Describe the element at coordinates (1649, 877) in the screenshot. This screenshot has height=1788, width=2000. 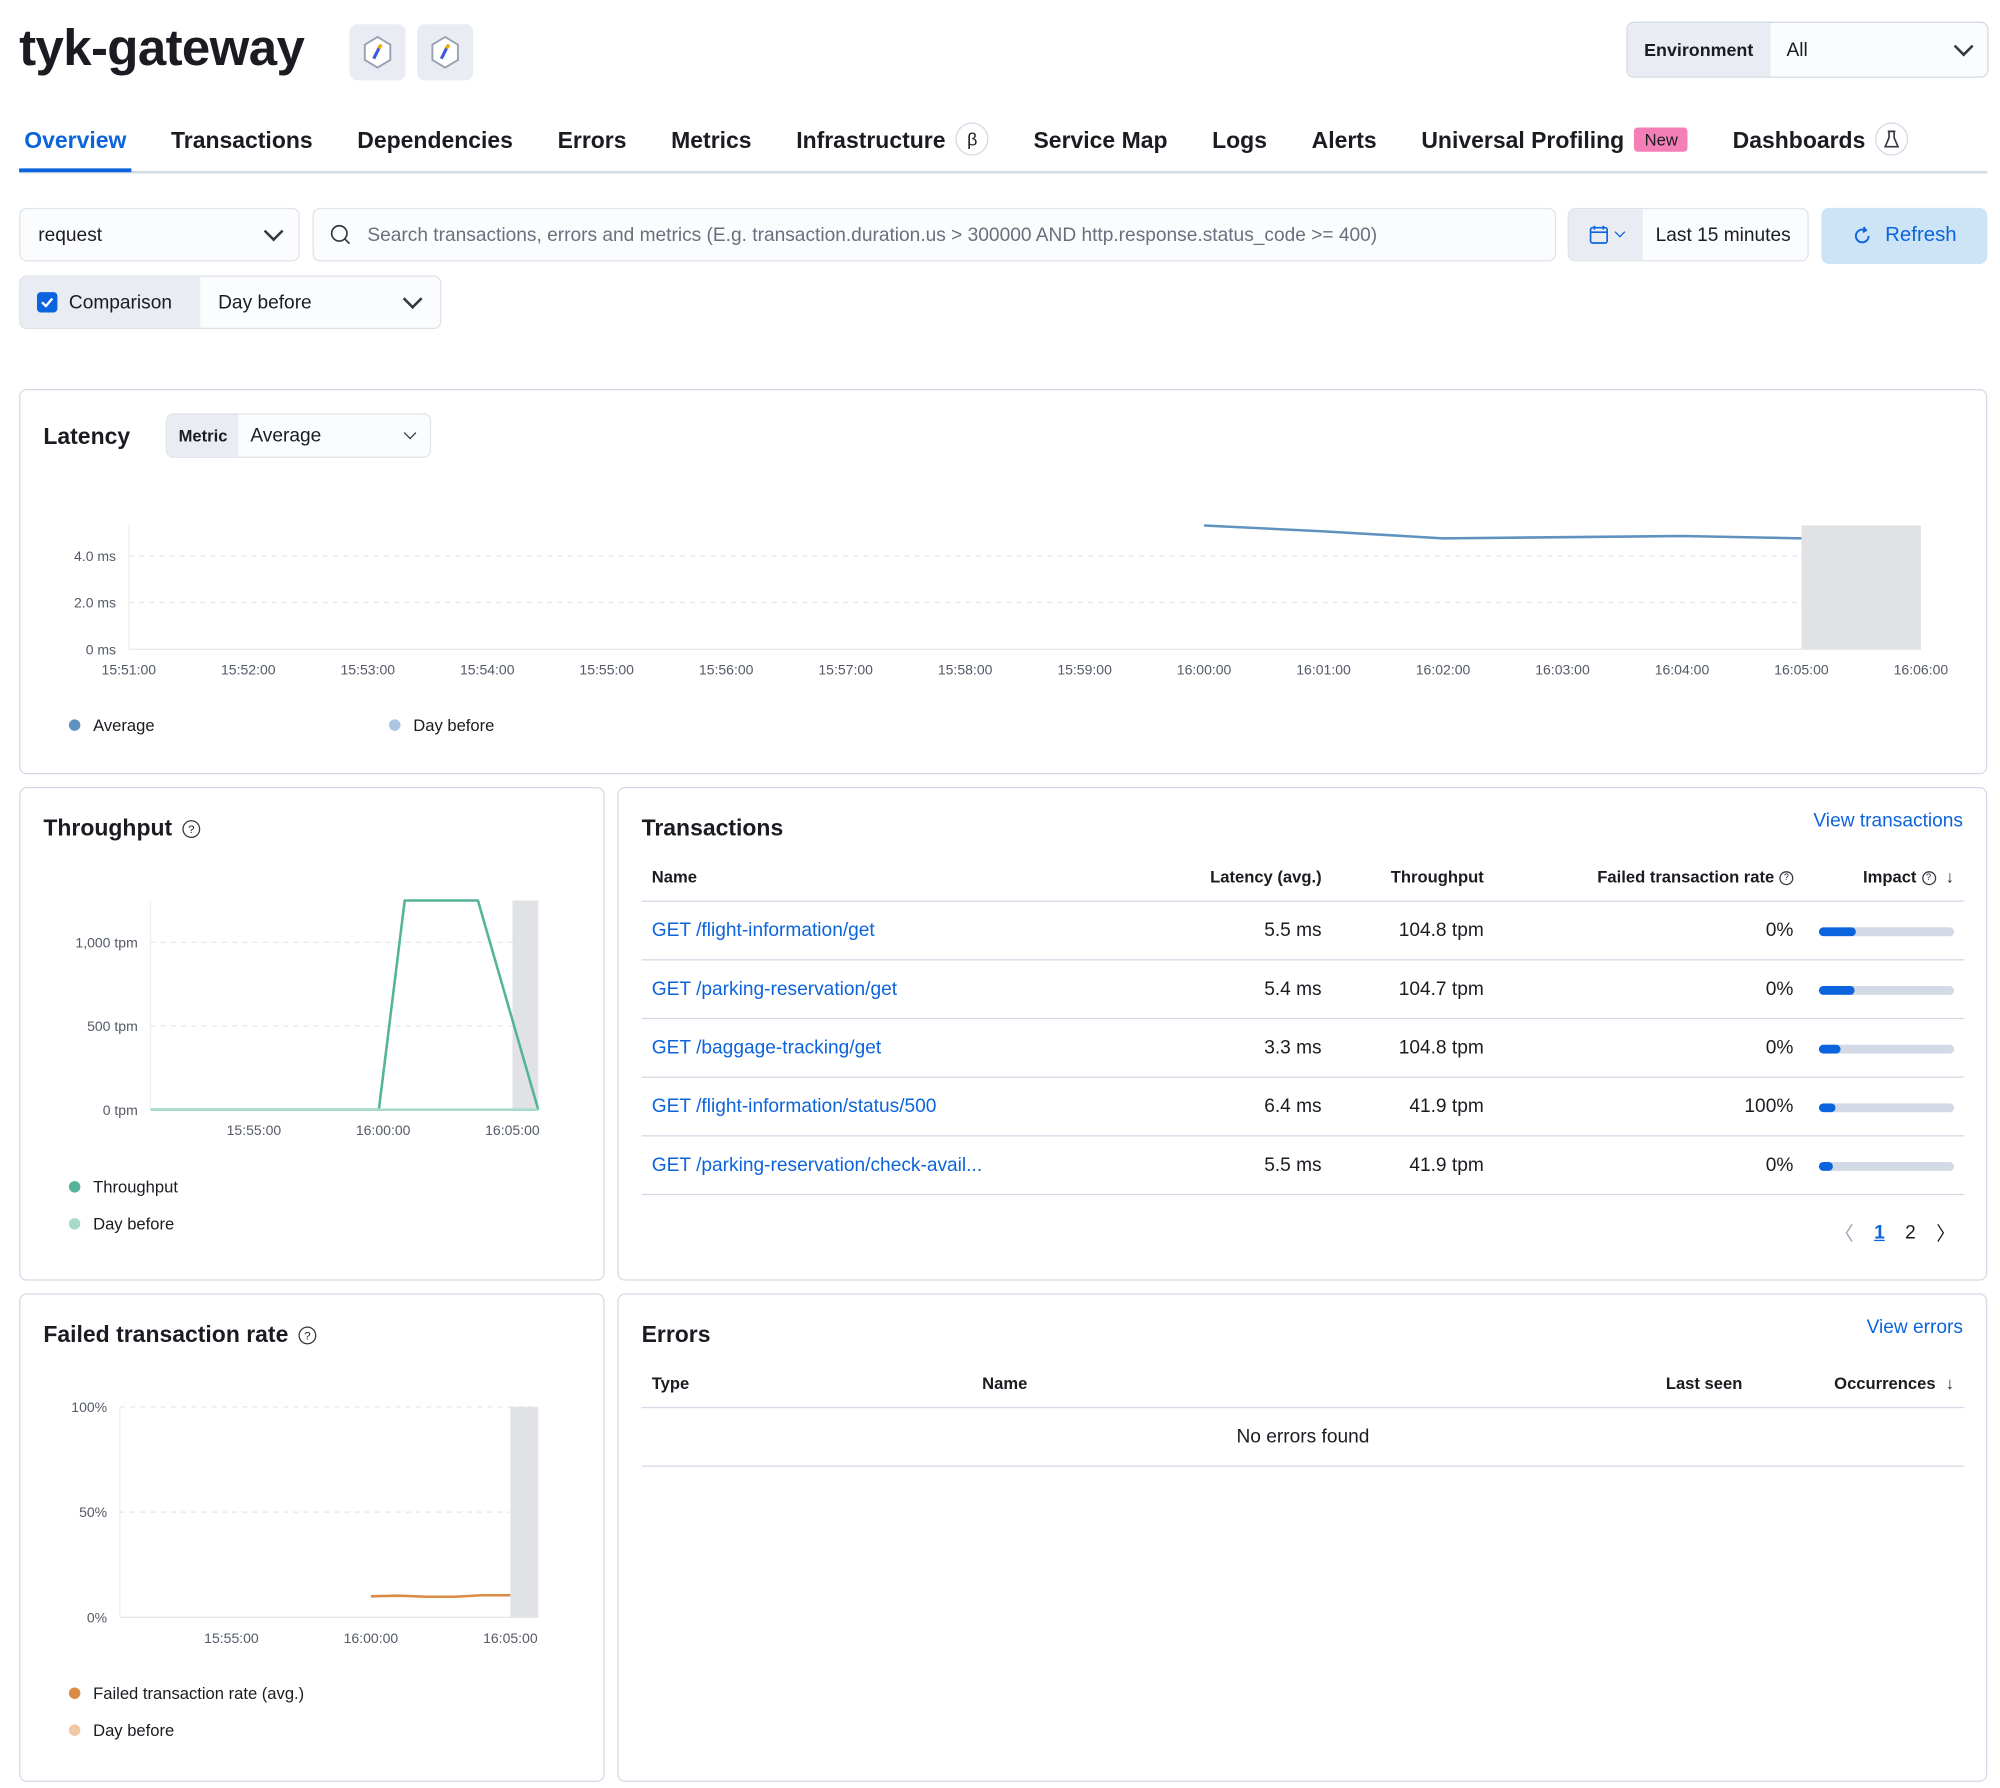
I see `column-header-failed-rate: Failed transaction rate?` at that location.